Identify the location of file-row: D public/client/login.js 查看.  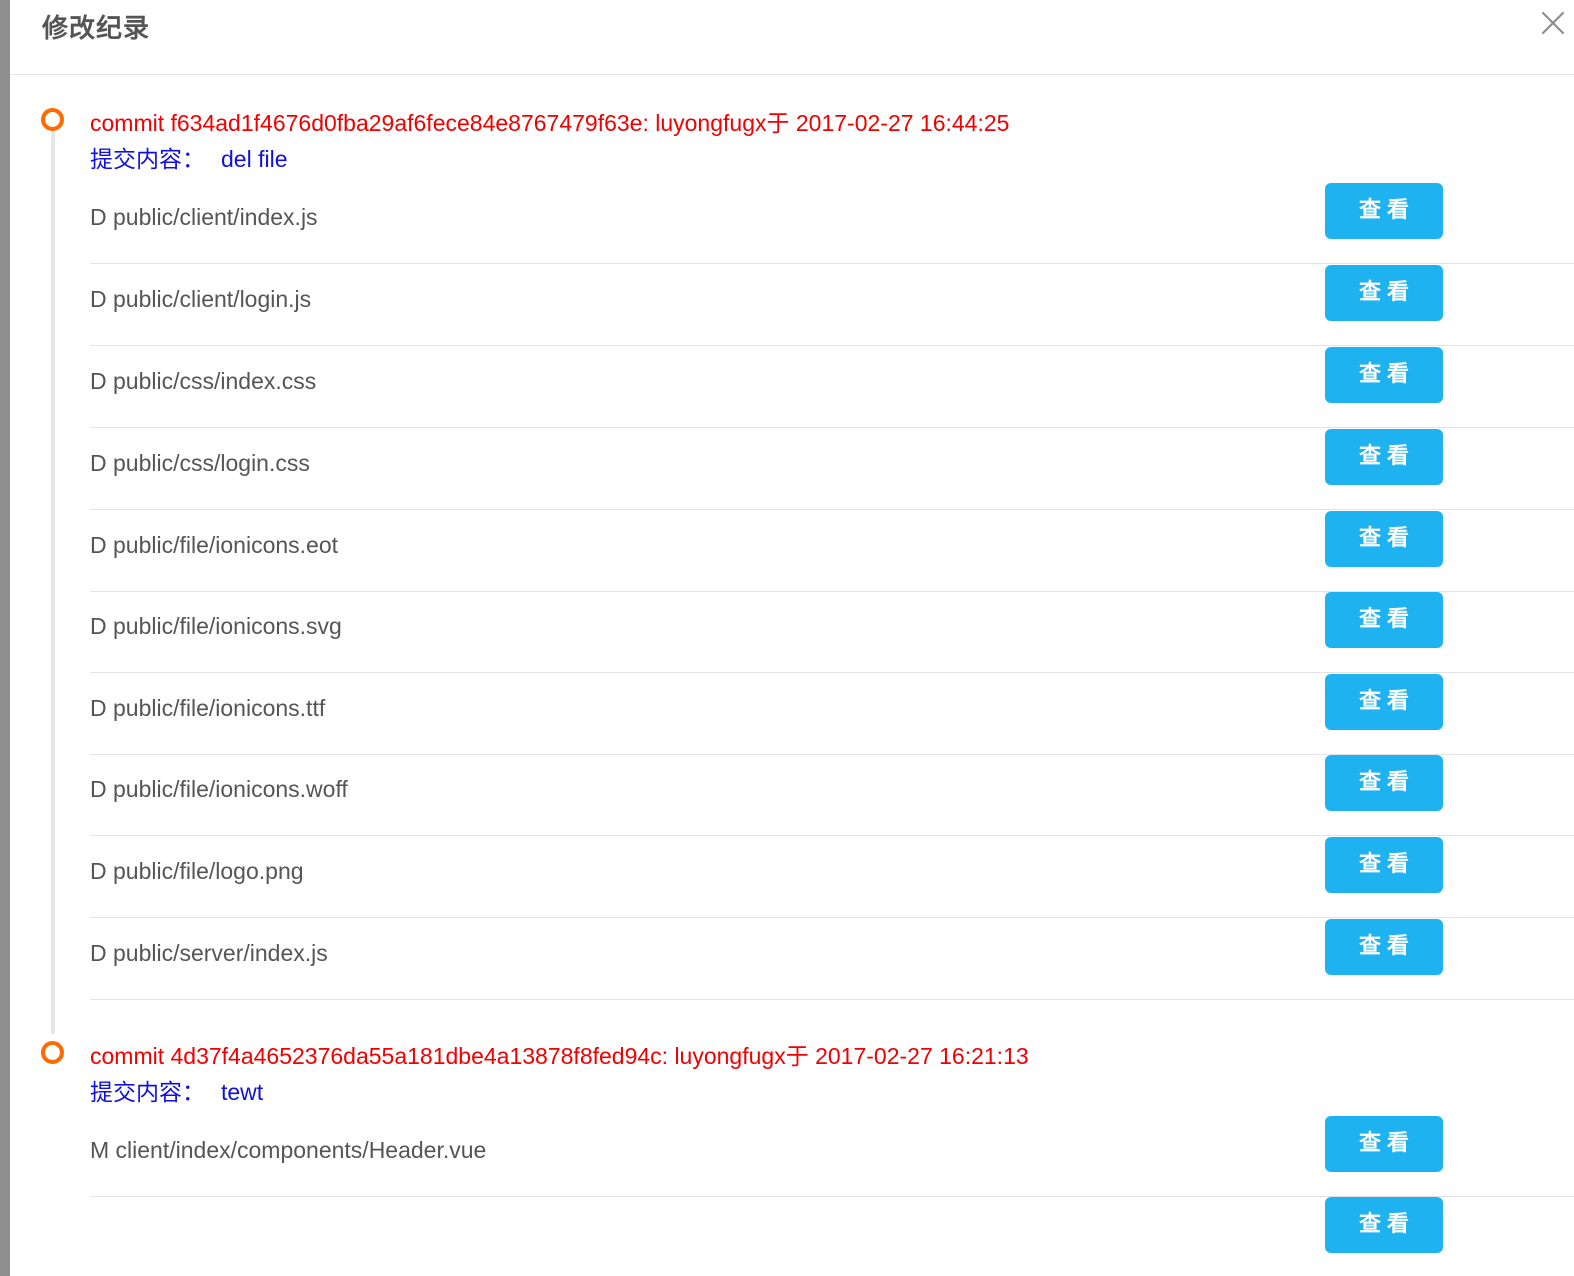
(832, 305).